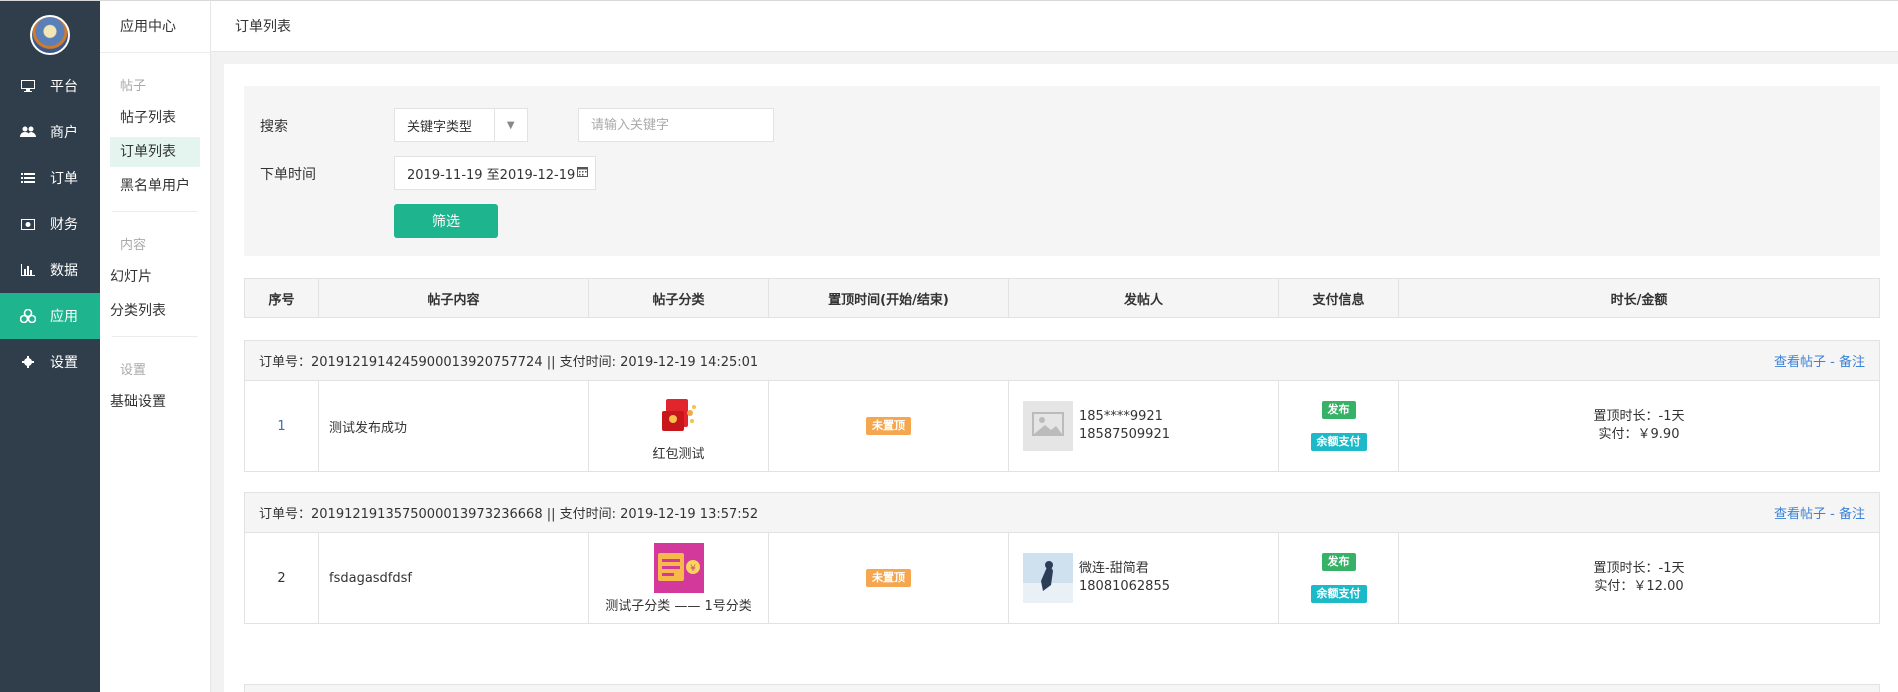  What do you see at coordinates (676, 125) in the screenshot?
I see `keyword-input` at bounding box center [676, 125].